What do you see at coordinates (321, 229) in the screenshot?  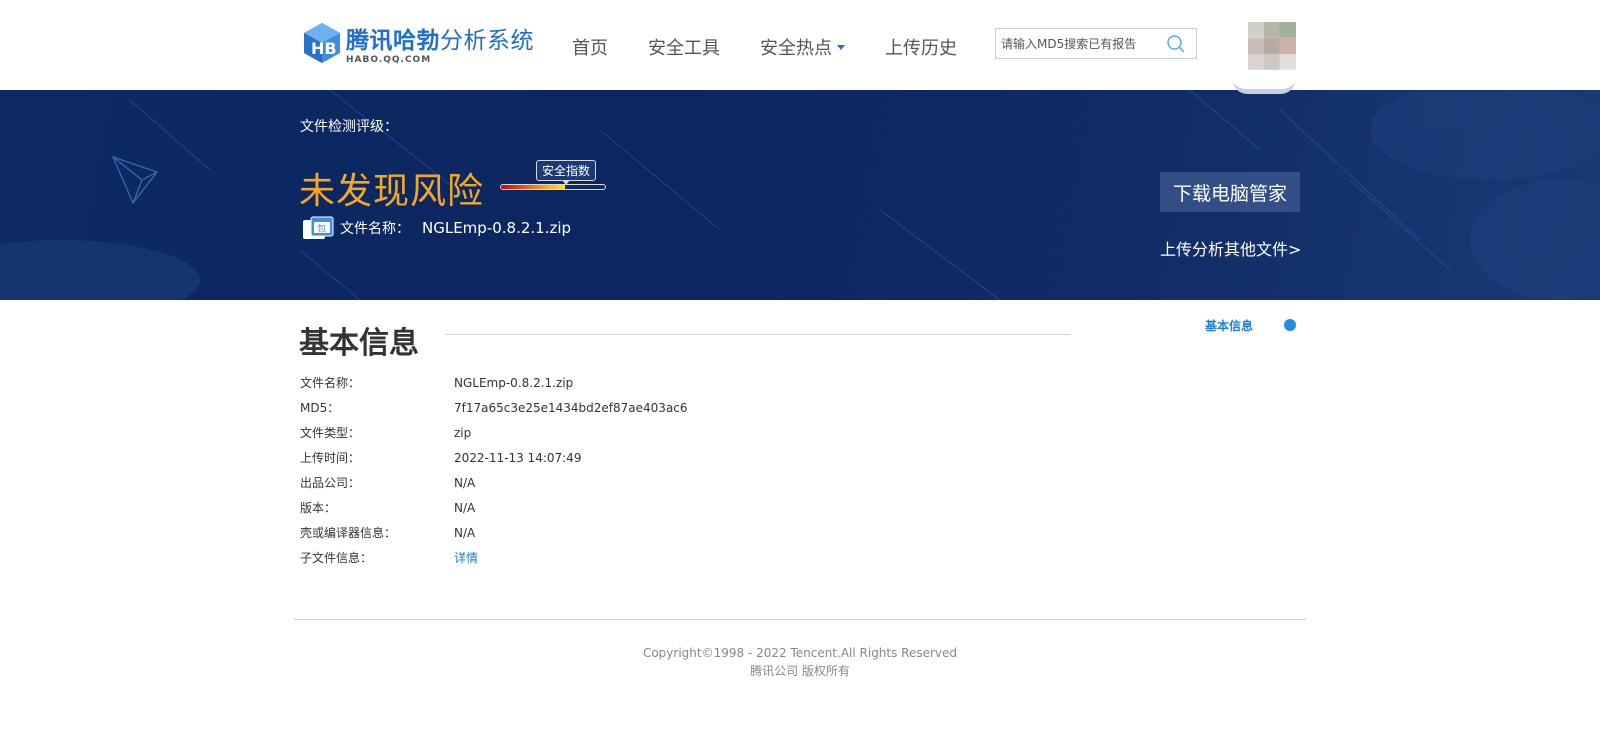 I see `svg-text: 包` at bounding box center [321, 229].